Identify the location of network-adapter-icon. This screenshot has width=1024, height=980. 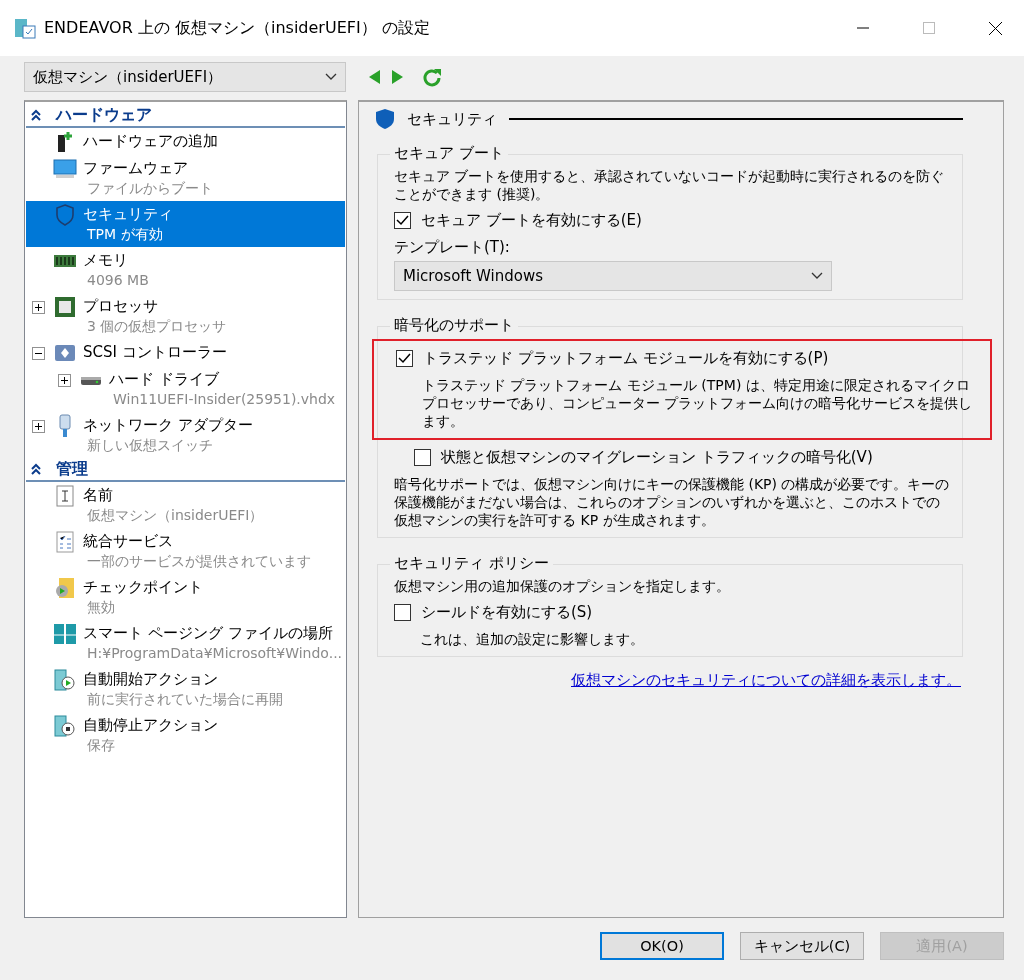
(65, 426).